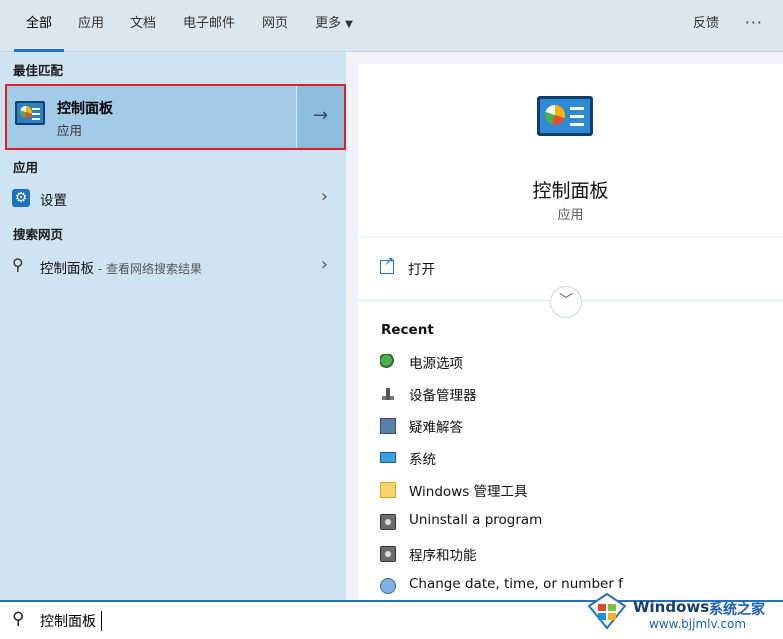 This screenshot has width=783, height=639. Describe the element at coordinates (570, 215) in the screenshot. I see `preview-subtitle: 应用` at that location.